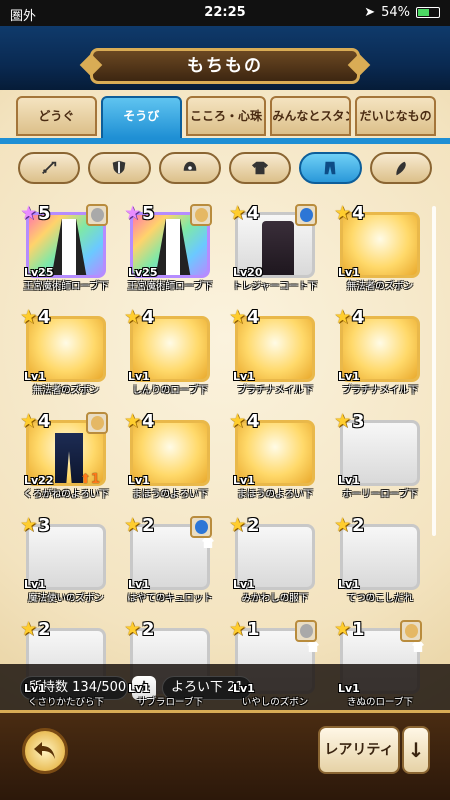 The height and width of the screenshot is (800, 450). What do you see at coordinates (44, 213) in the screenshot?
I see `rarity-value: 5` at bounding box center [44, 213].